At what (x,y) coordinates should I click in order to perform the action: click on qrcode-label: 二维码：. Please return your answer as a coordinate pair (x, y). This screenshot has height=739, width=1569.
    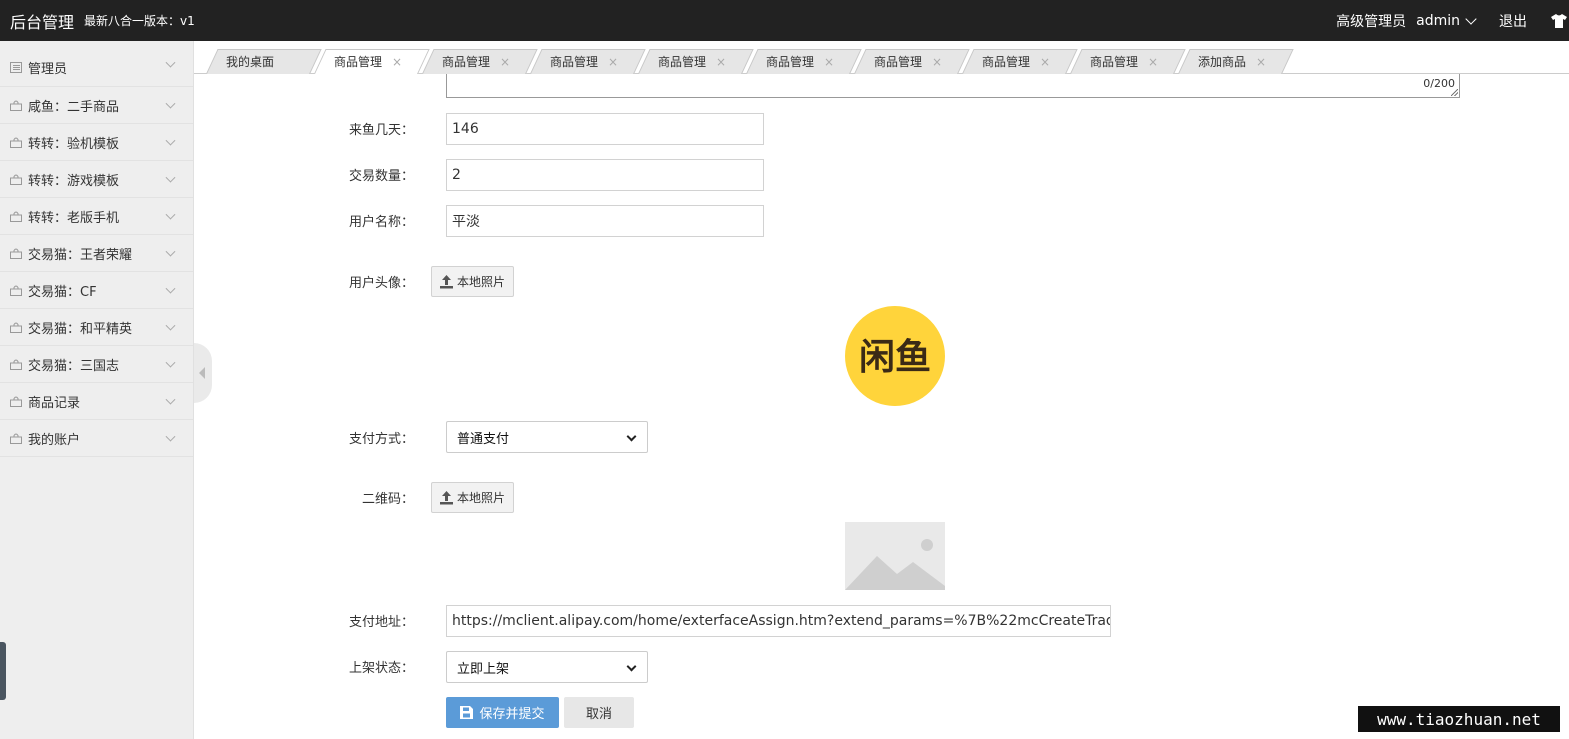
    Looking at the image, I should click on (387, 499).